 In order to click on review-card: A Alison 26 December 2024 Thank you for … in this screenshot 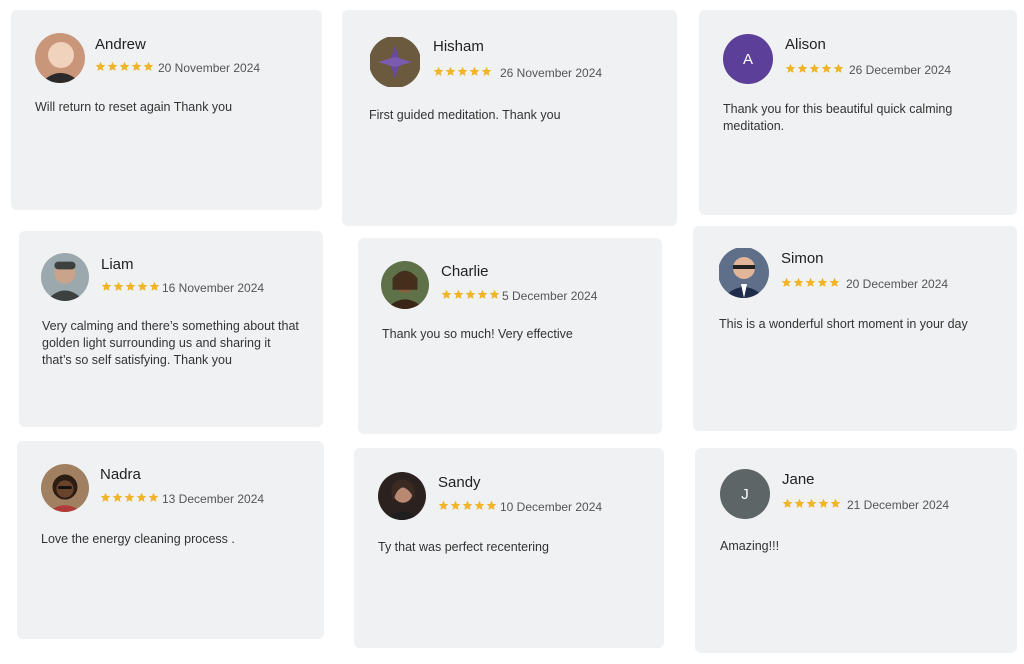, I will do `click(858, 112)`.